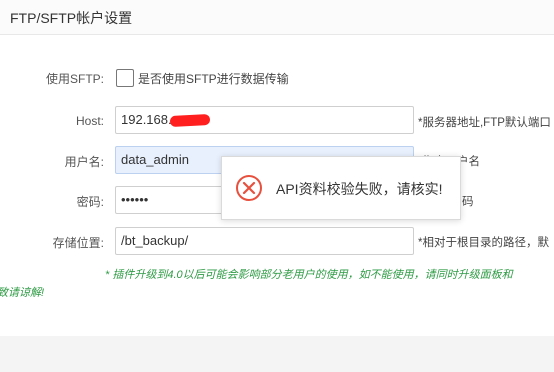 This screenshot has width=554, height=372. I want to click on storage-input: /bt_backup/, so click(264, 241).